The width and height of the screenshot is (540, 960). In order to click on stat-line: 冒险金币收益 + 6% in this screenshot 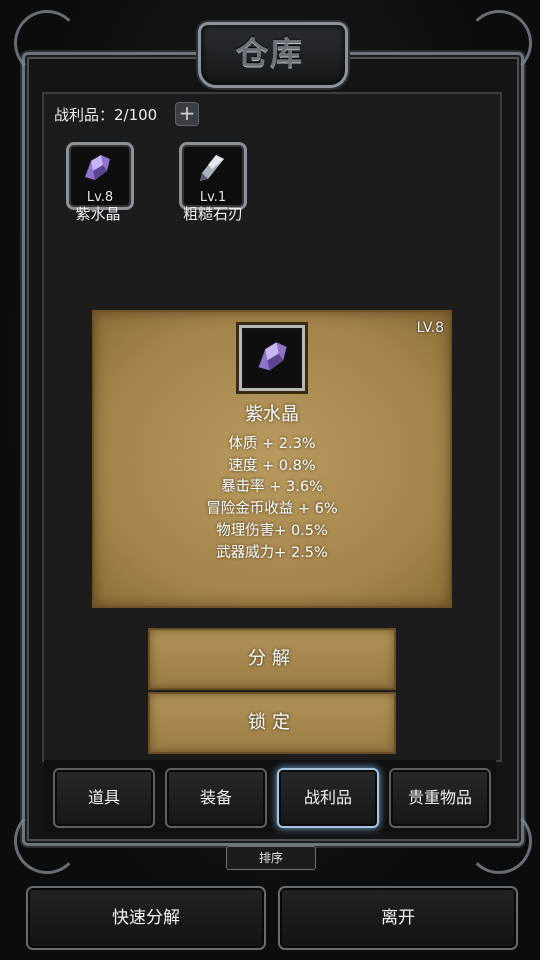, I will do `click(272, 509)`.